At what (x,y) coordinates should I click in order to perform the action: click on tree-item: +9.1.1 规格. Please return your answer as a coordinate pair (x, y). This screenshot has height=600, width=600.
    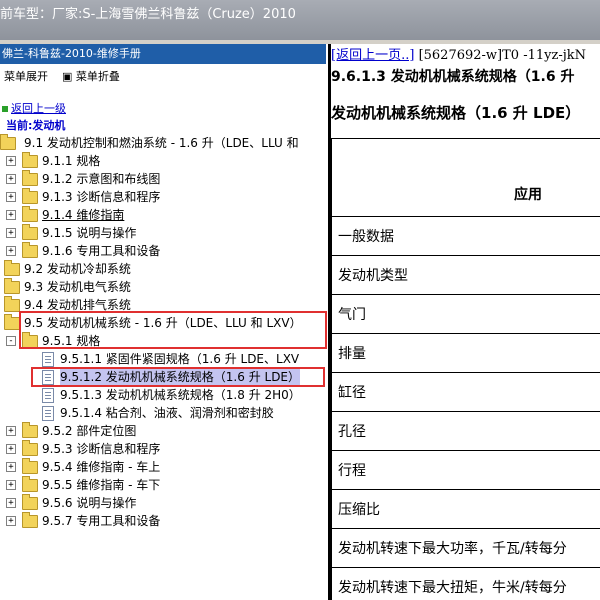
    Looking at the image, I should click on (164, 161).